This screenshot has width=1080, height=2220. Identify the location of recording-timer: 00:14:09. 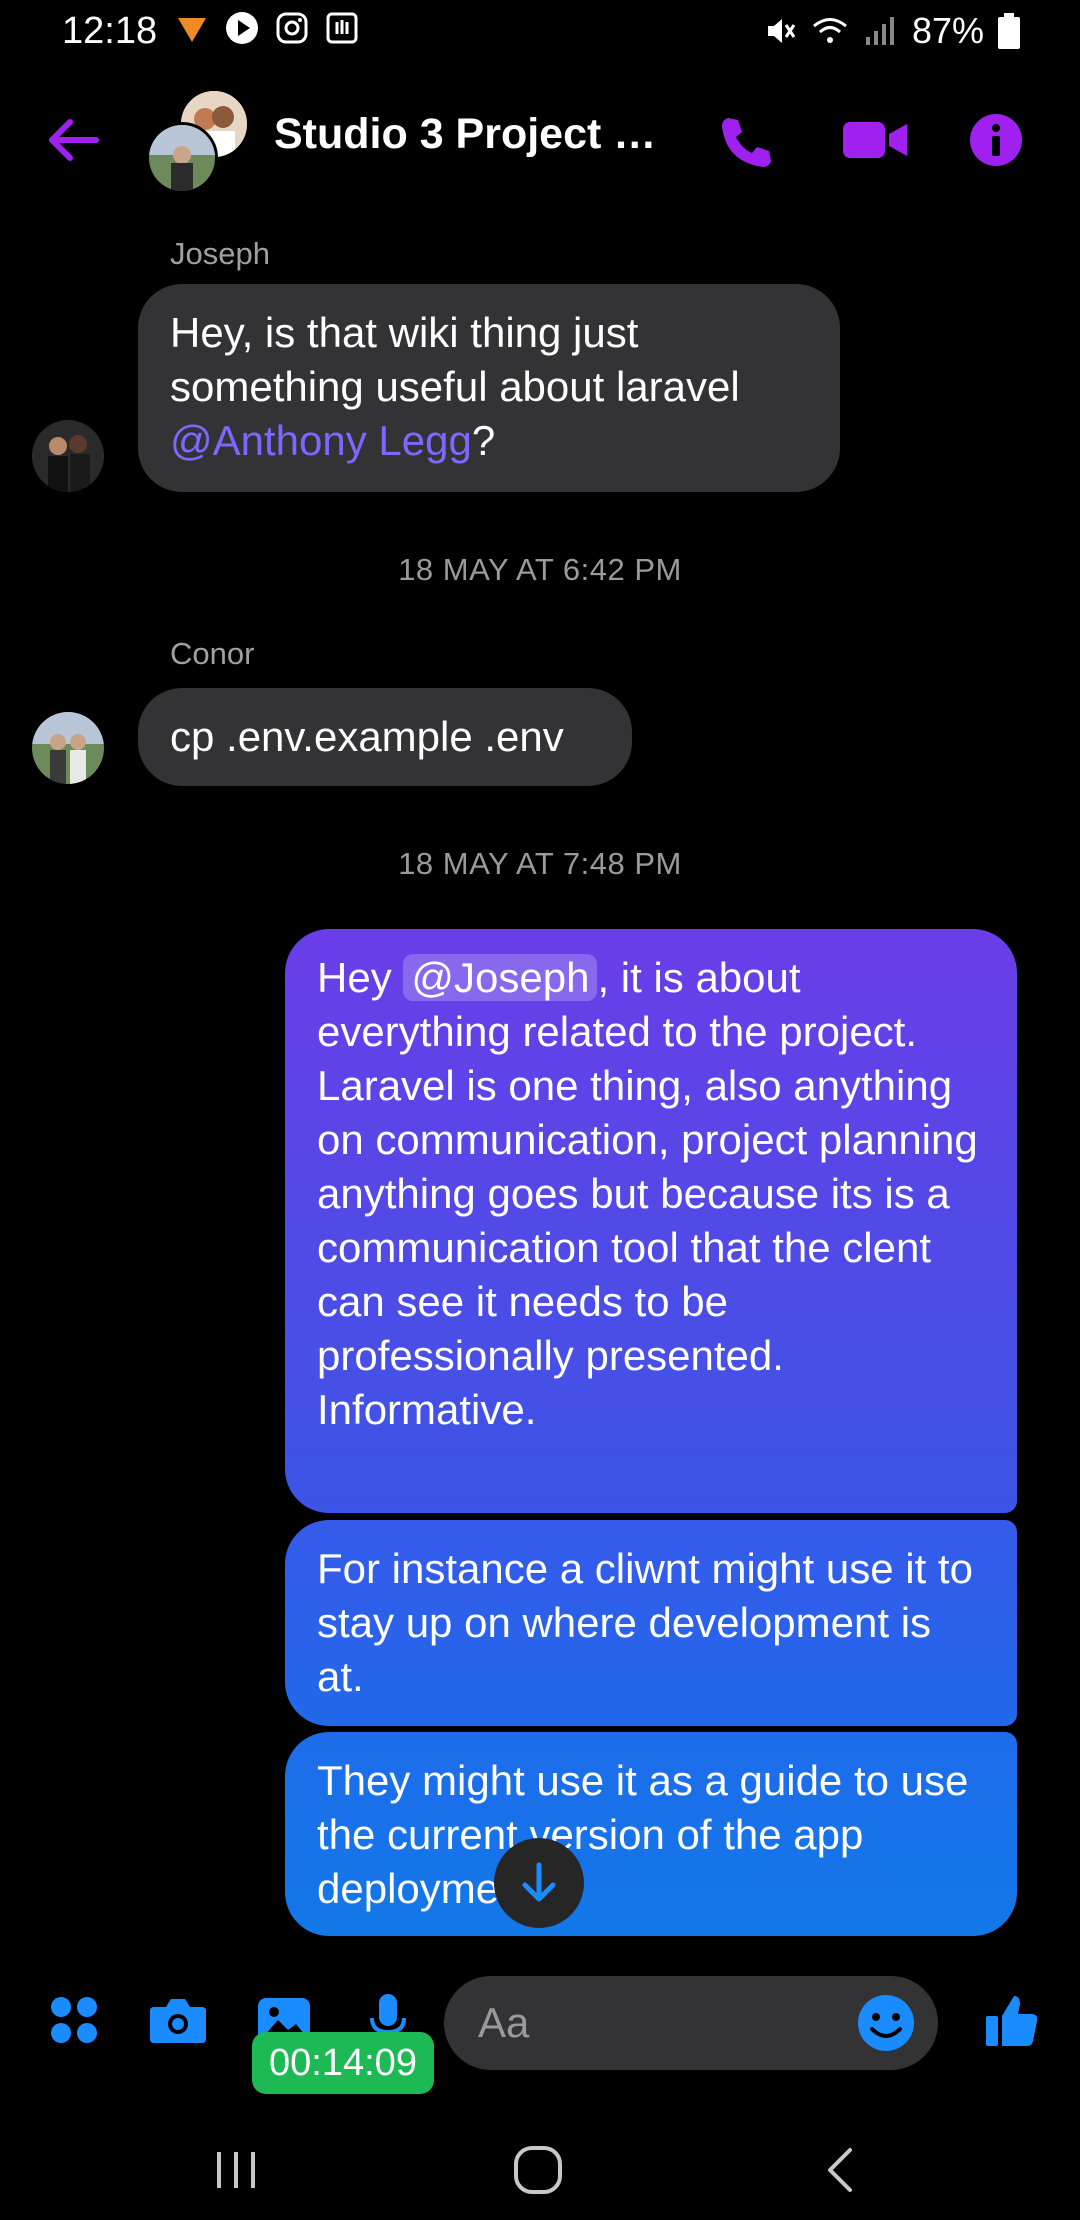
(343, 2063).